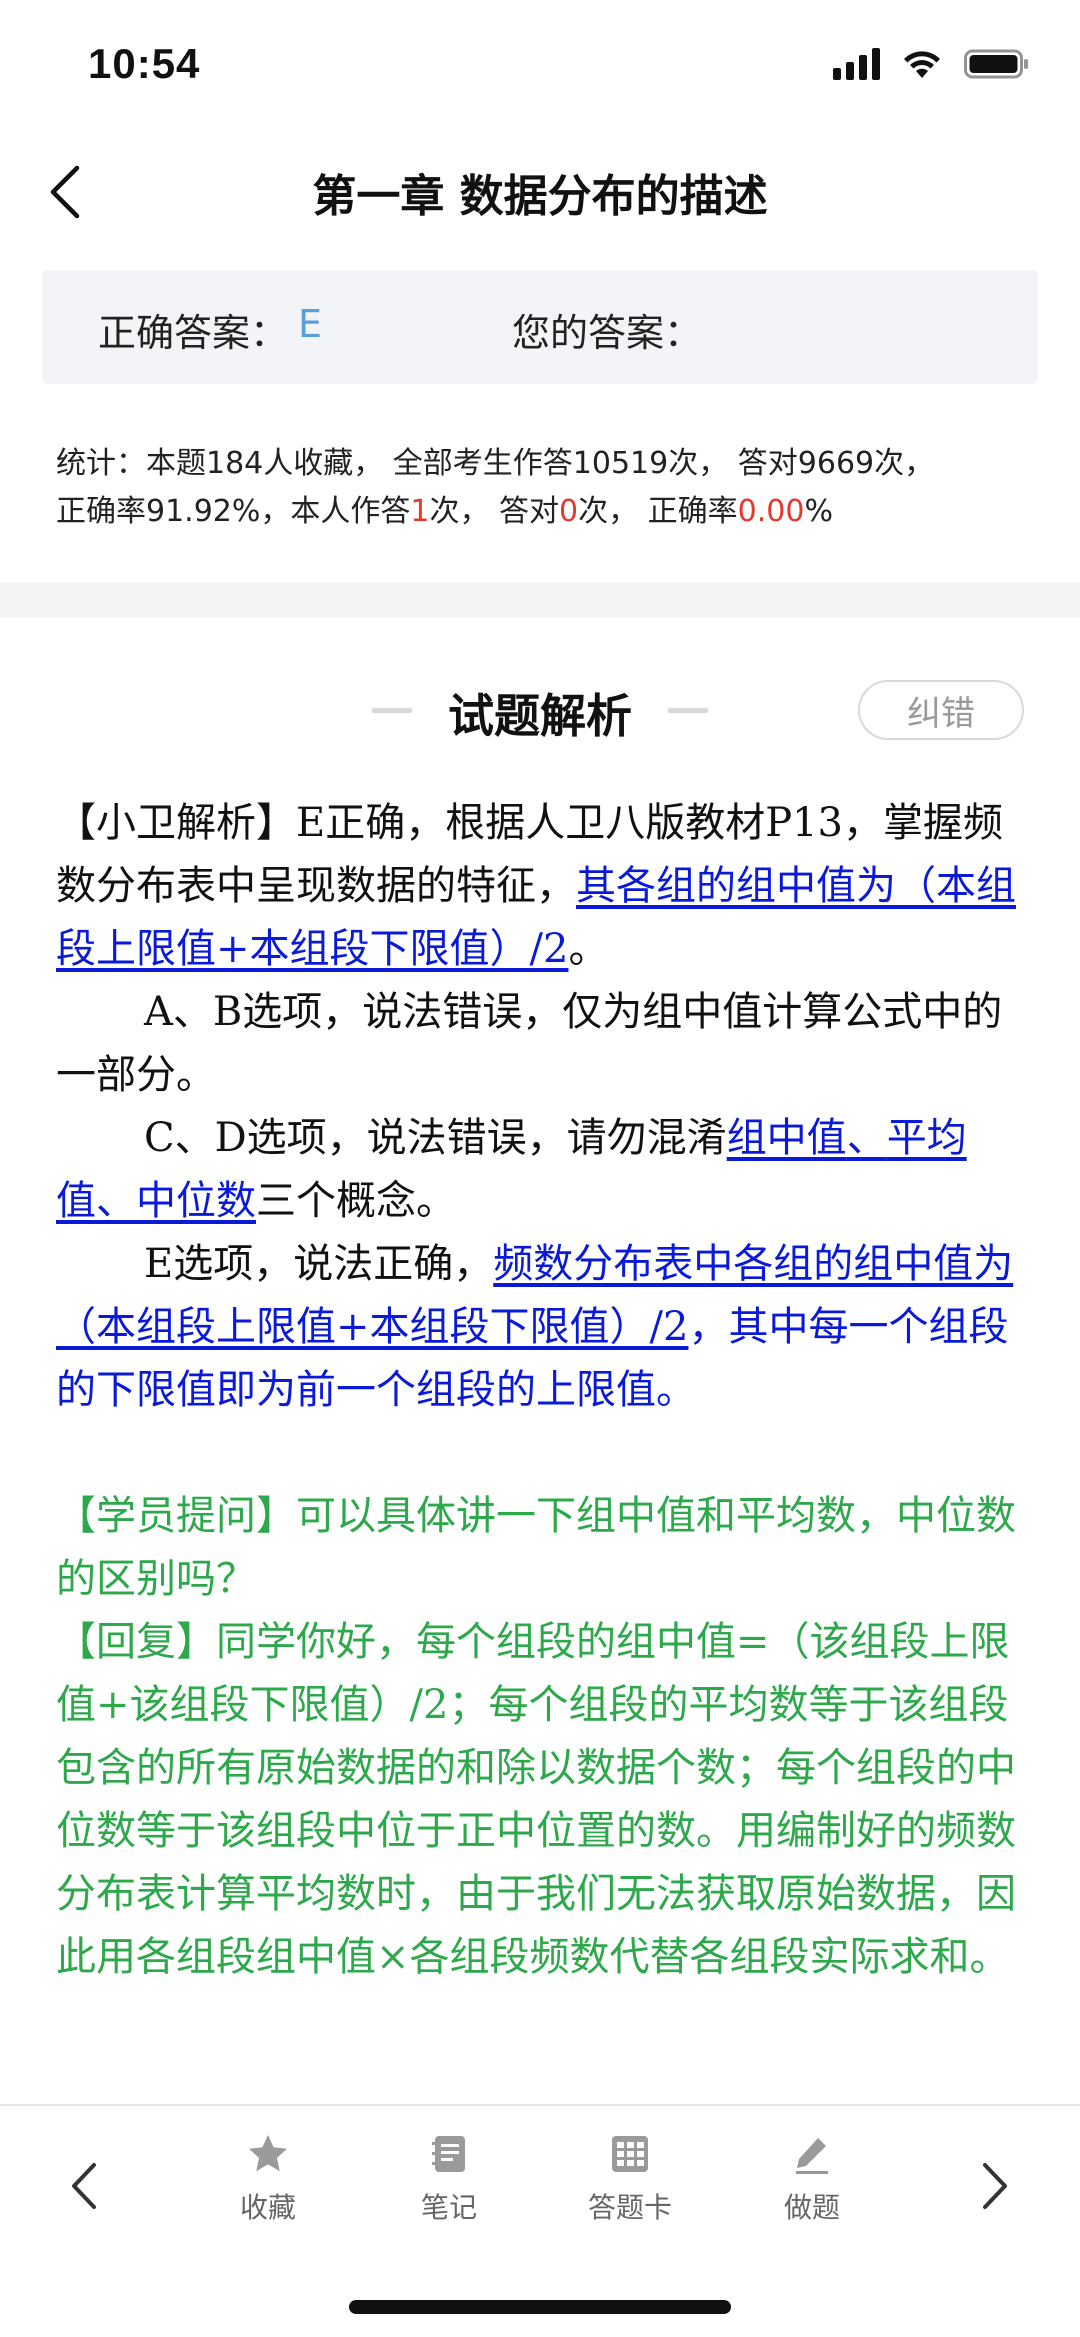 The width and height of the screenshot is (1080, 2337). What do you see at coordinates (540, 2307) in the screenshot?
I see `home-indicator` at bounding box center [540, 2307].